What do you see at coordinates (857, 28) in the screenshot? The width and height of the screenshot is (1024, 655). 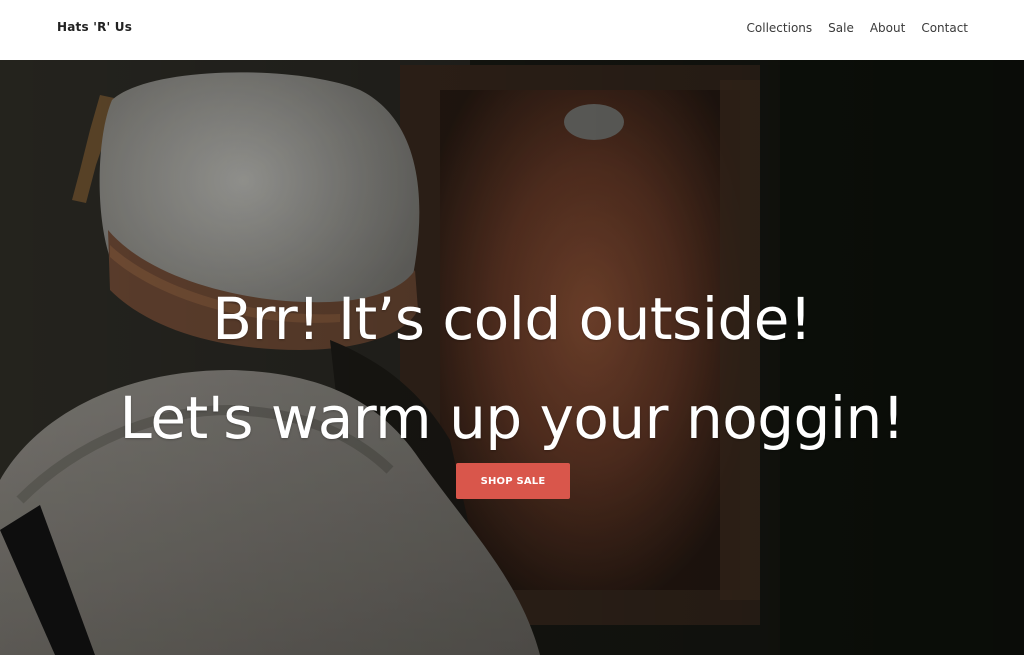 I see `main-nav: Collections Sale About Contact` at bounding box center [857, 28].